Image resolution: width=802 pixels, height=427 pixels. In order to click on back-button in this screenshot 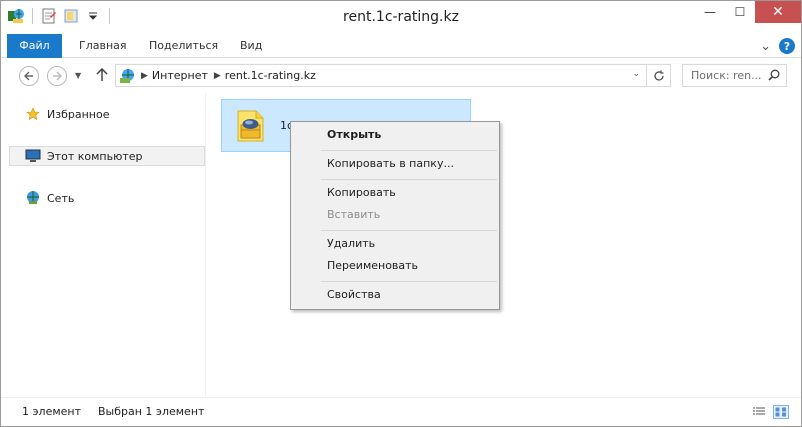, I will do `click(29, 76)`.